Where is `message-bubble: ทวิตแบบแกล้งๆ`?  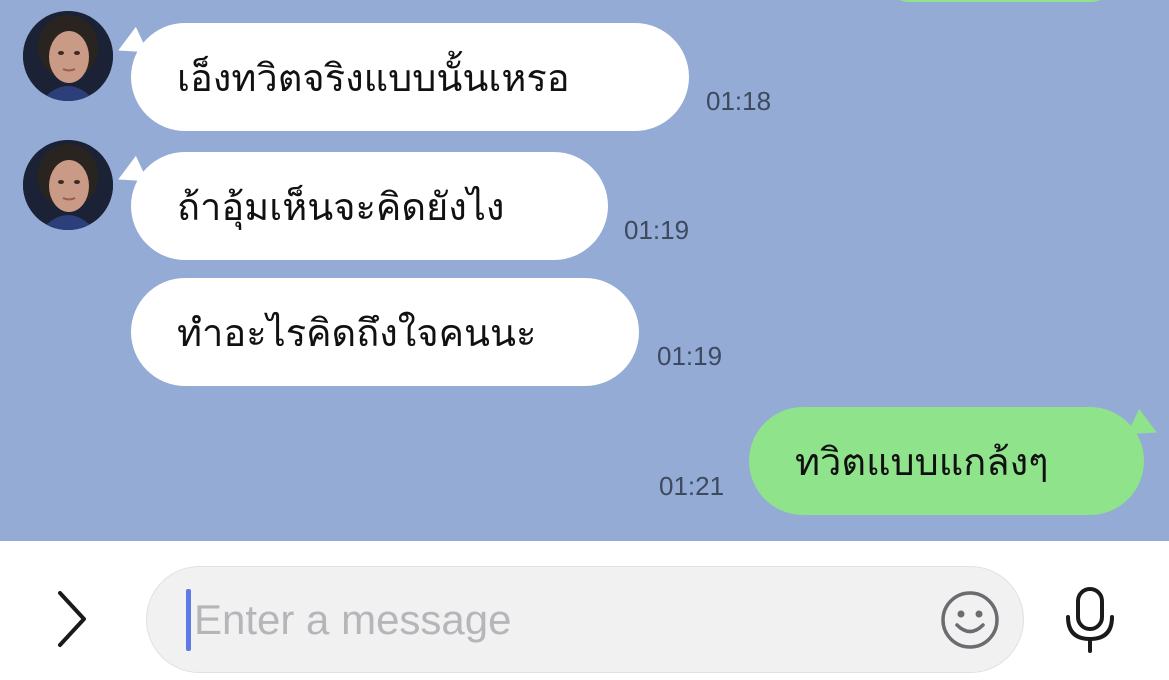
message-bubble: ทวิตแบบแกล้งๆ is located at coordinates (946, 461).